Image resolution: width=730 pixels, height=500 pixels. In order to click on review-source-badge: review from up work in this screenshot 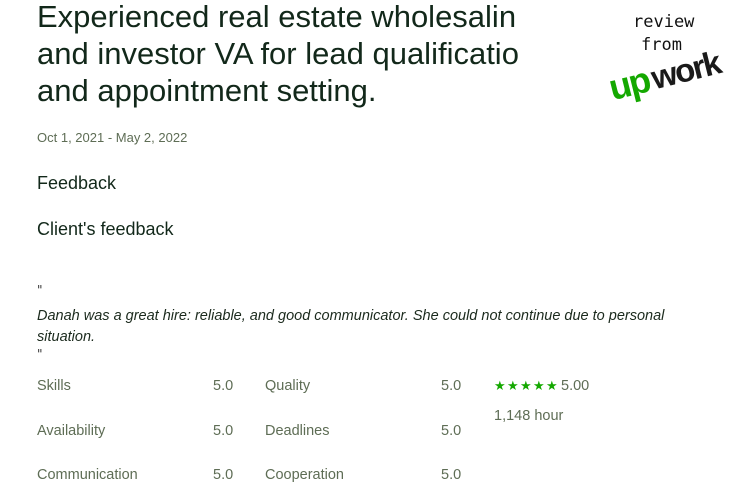, I will do `click(665, 60)`.